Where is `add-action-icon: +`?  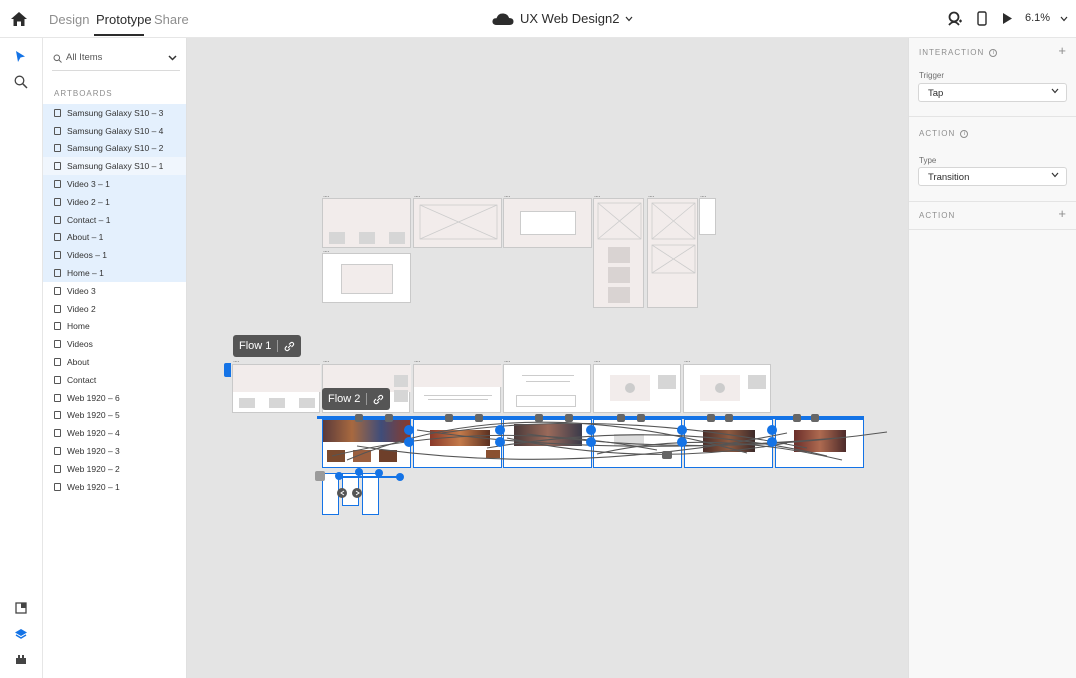
add-action-icon: + is located at coordinates (1062, 213).